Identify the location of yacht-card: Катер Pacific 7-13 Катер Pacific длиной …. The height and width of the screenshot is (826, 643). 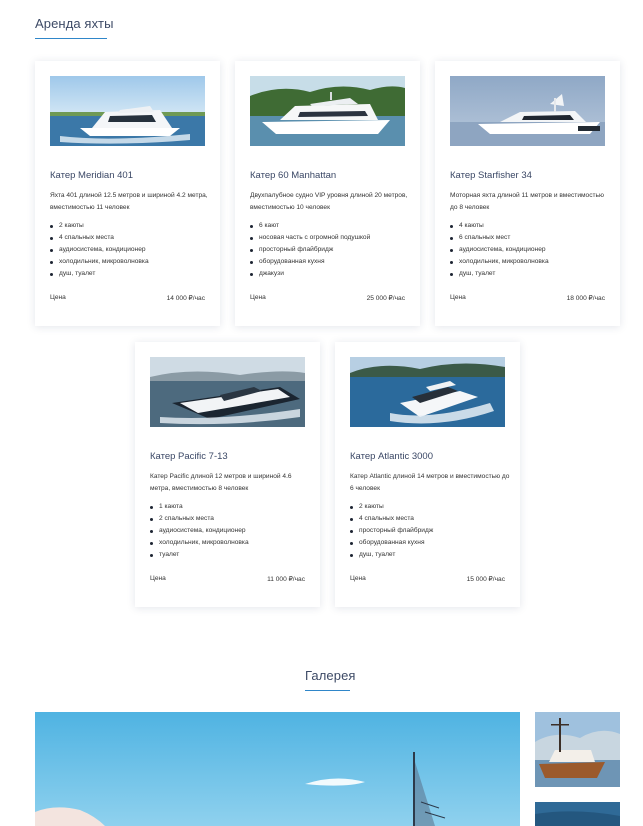
(227, 474).